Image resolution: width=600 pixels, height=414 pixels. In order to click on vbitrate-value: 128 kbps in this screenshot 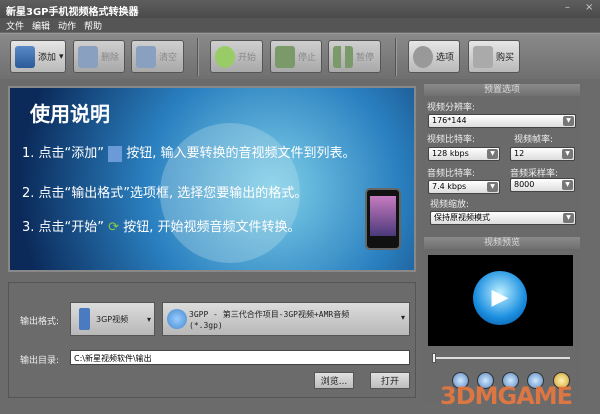, I will do `click(450, 153)`.